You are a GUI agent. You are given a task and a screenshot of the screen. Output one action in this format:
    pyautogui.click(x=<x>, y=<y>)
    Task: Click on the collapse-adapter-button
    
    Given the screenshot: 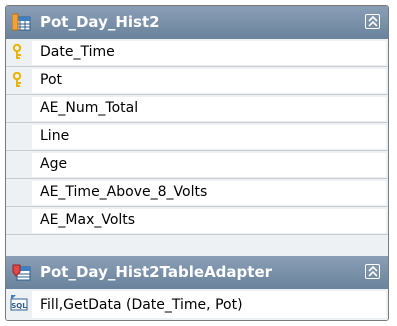 What is the action you would take?
    pyautogui.click(x=372, y=271)
    